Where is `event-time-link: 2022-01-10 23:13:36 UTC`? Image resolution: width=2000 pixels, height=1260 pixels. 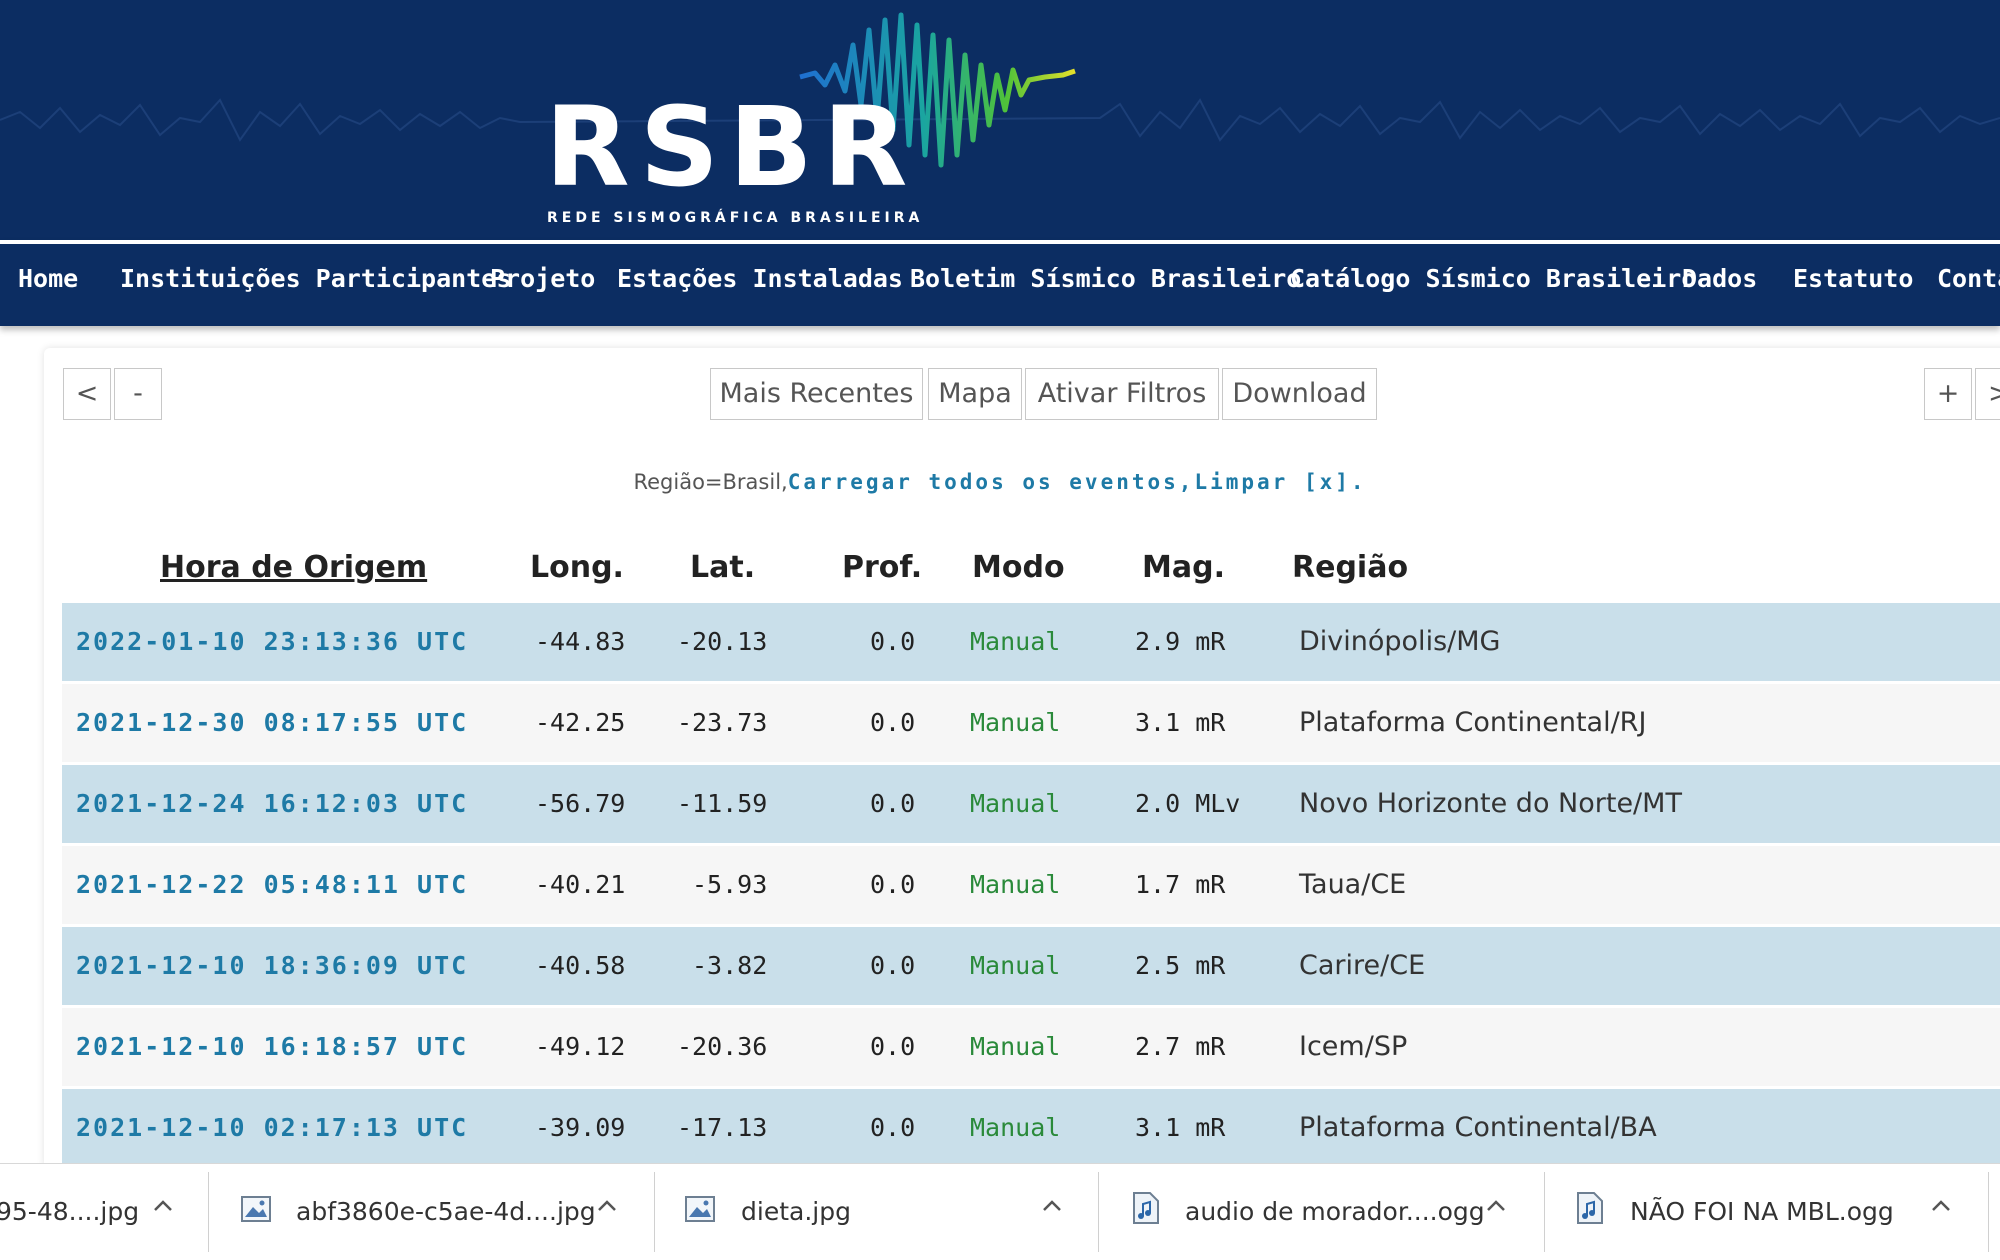
event-time-link: 2022-01-10 23:13:36 UTC is located at coordinates (272, 642).